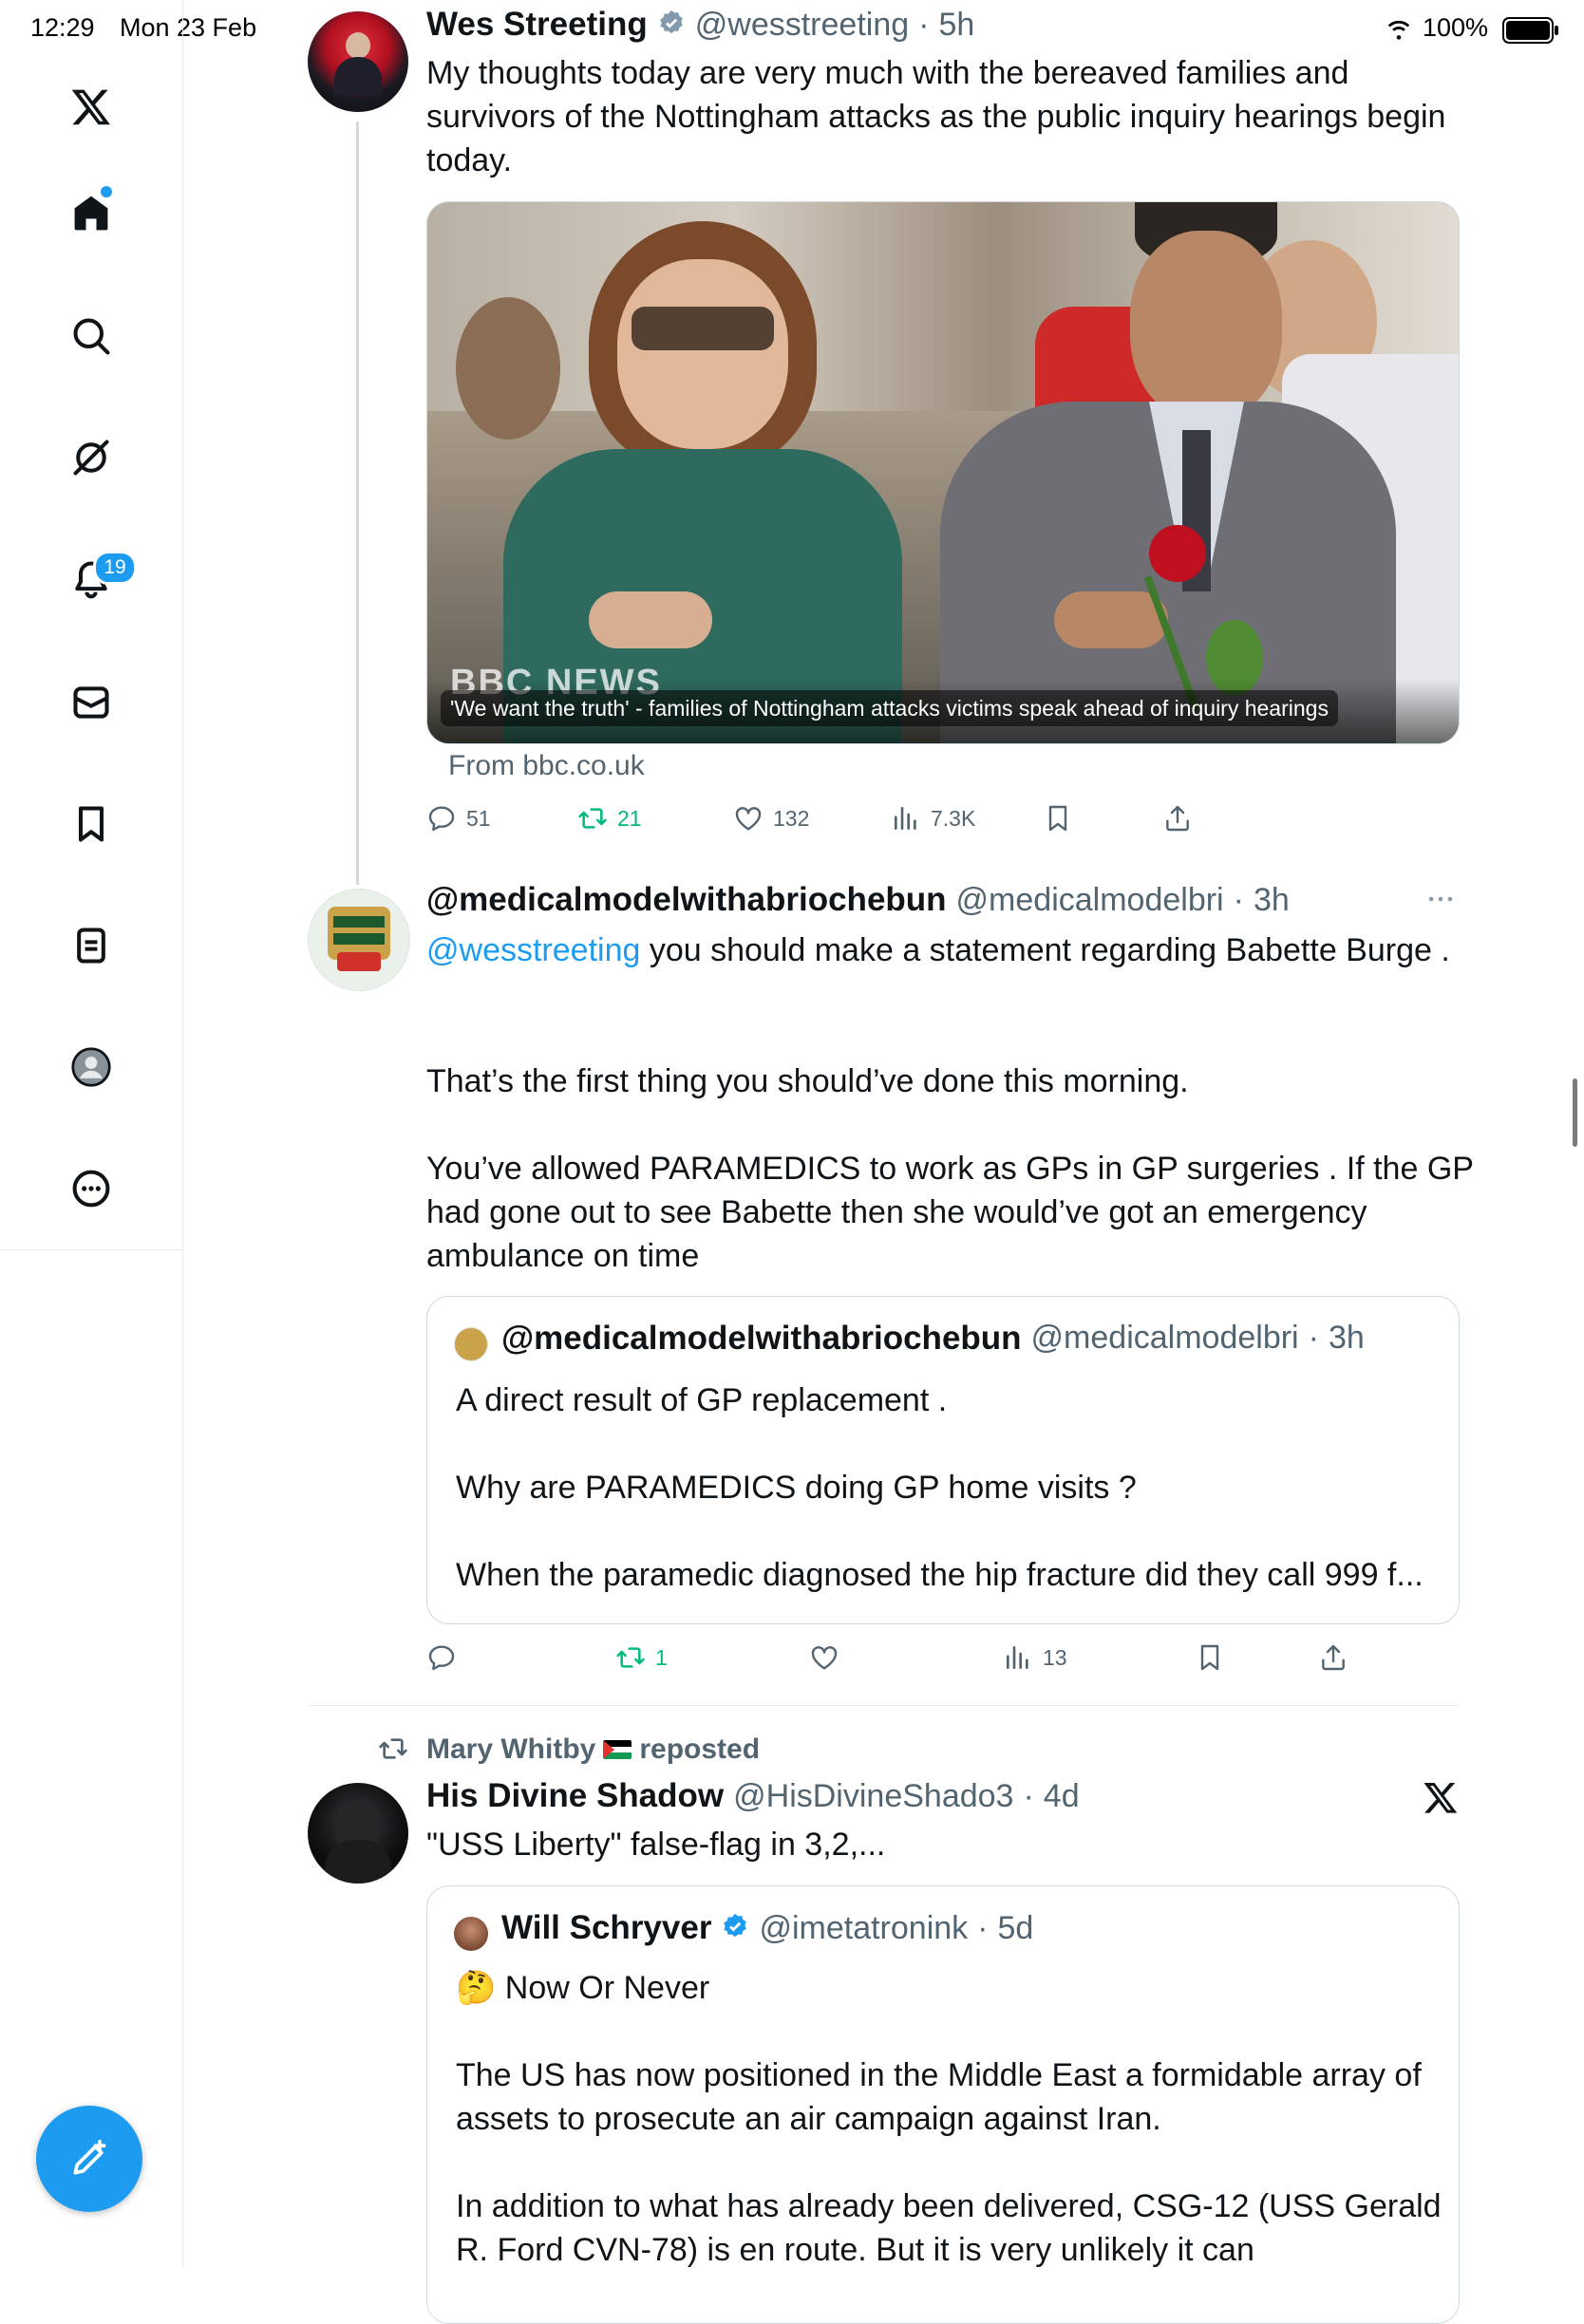 The image size is (1584, 2324). Describe the element at coordinates (606, 1927) in the screenshot. I see `quote-author-name: Will Schryver` at that location.